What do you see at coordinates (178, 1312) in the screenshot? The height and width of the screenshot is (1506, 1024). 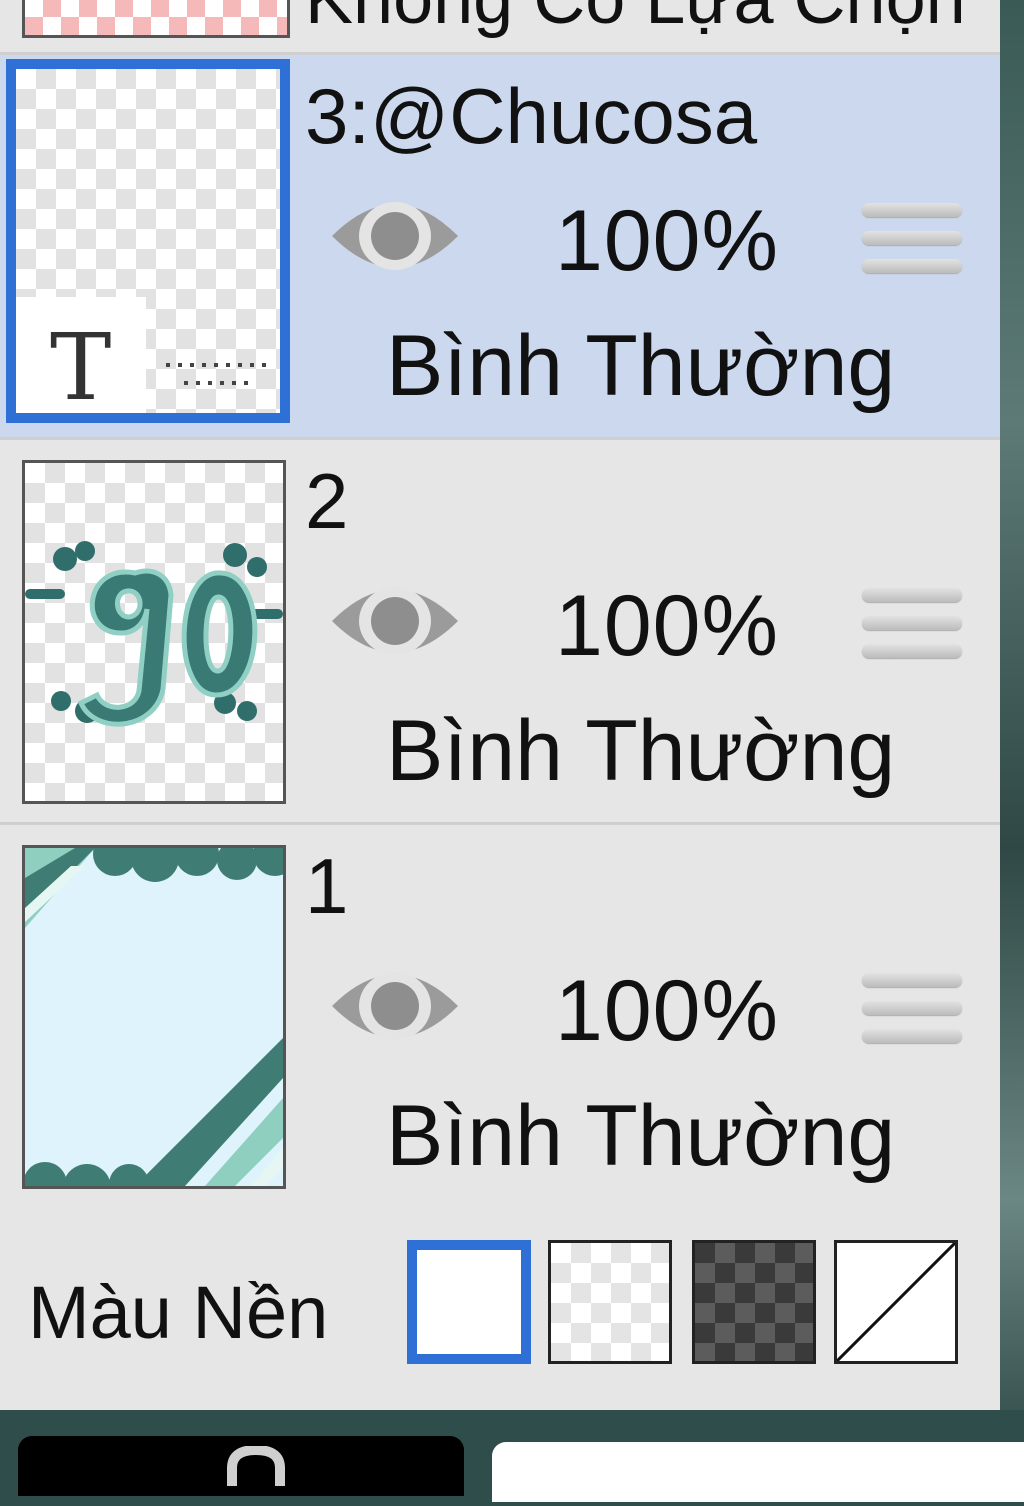 I see `background-color-label: Màu Nền` at bounding box center [178, 1312].